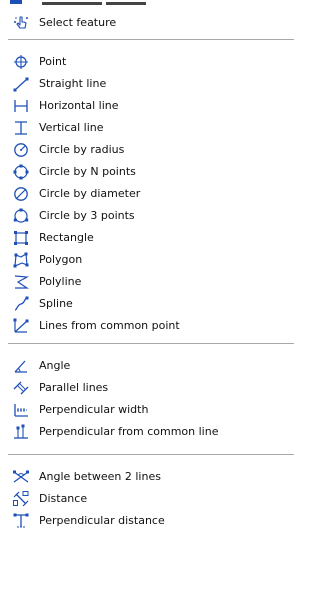  I want to click on straight-line-icon, so click(21, 84).